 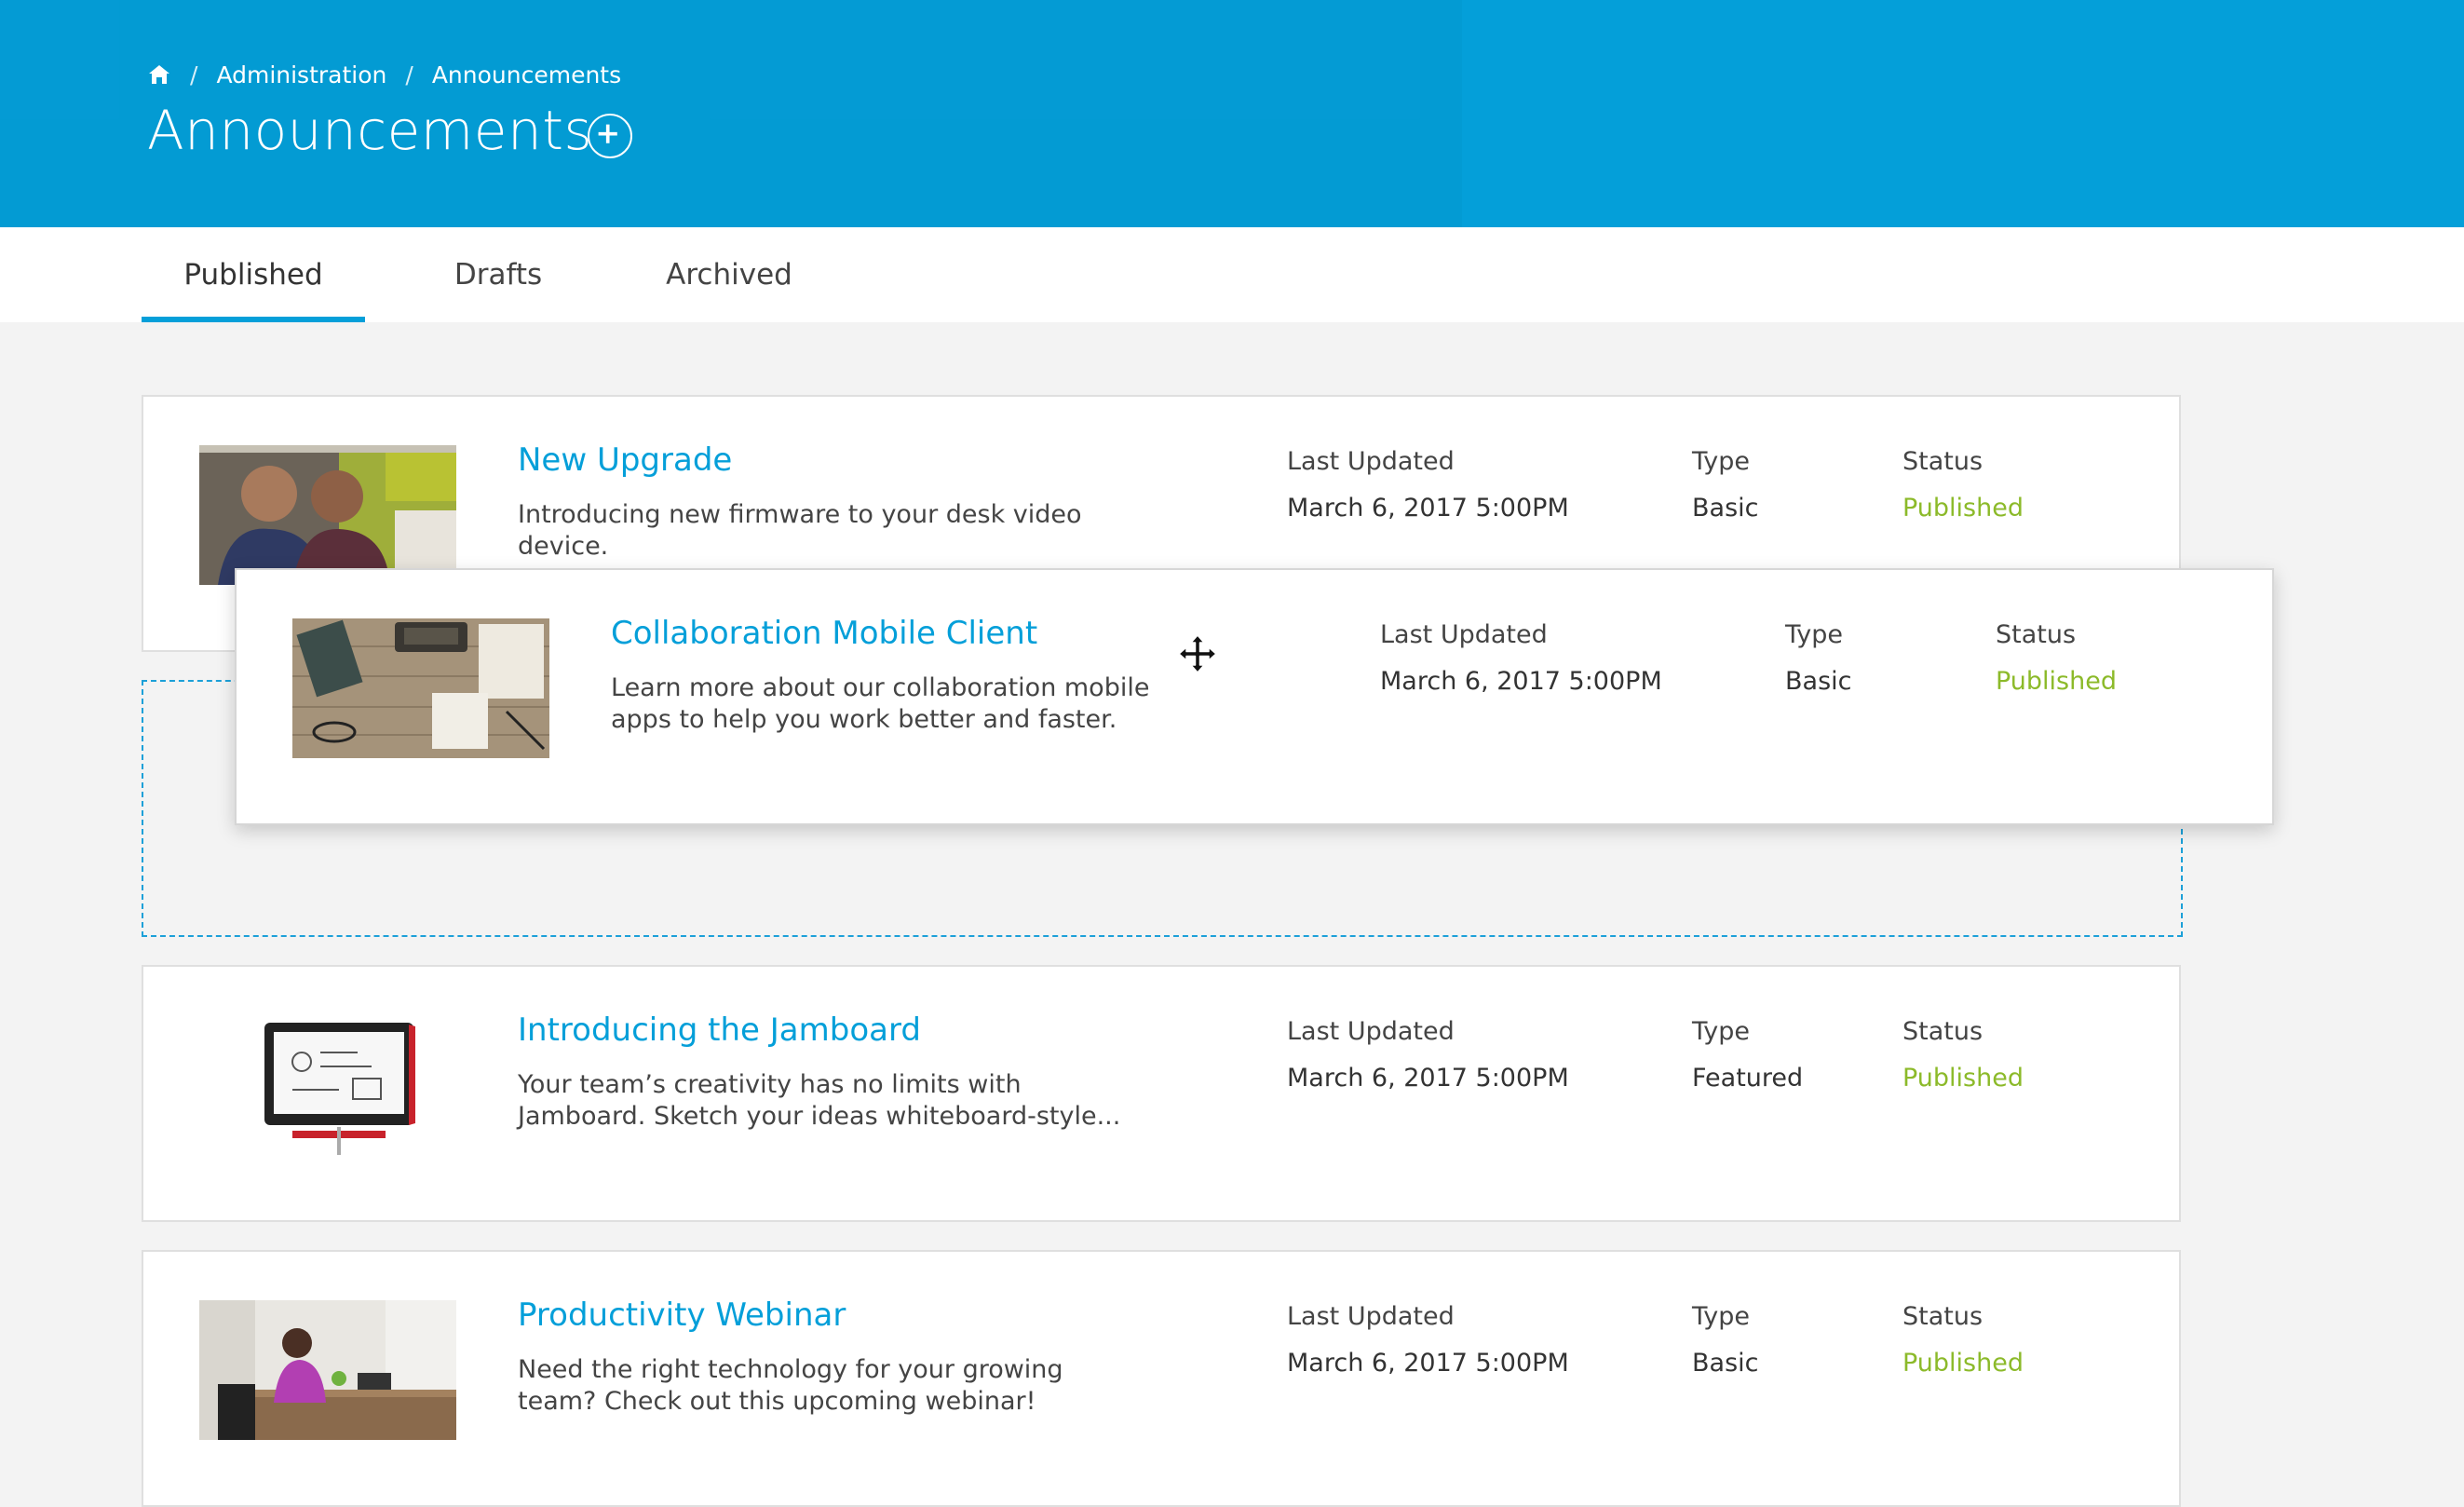 I want to click on announcement-title: Collaboration Mobile Client, so click(x=824, y=633).